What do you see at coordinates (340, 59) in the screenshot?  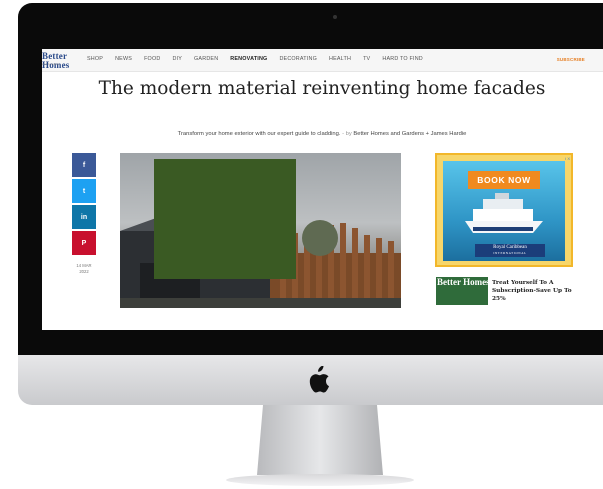 I see `nav-item-health: HEALTH` at bounding box center [340, 59].